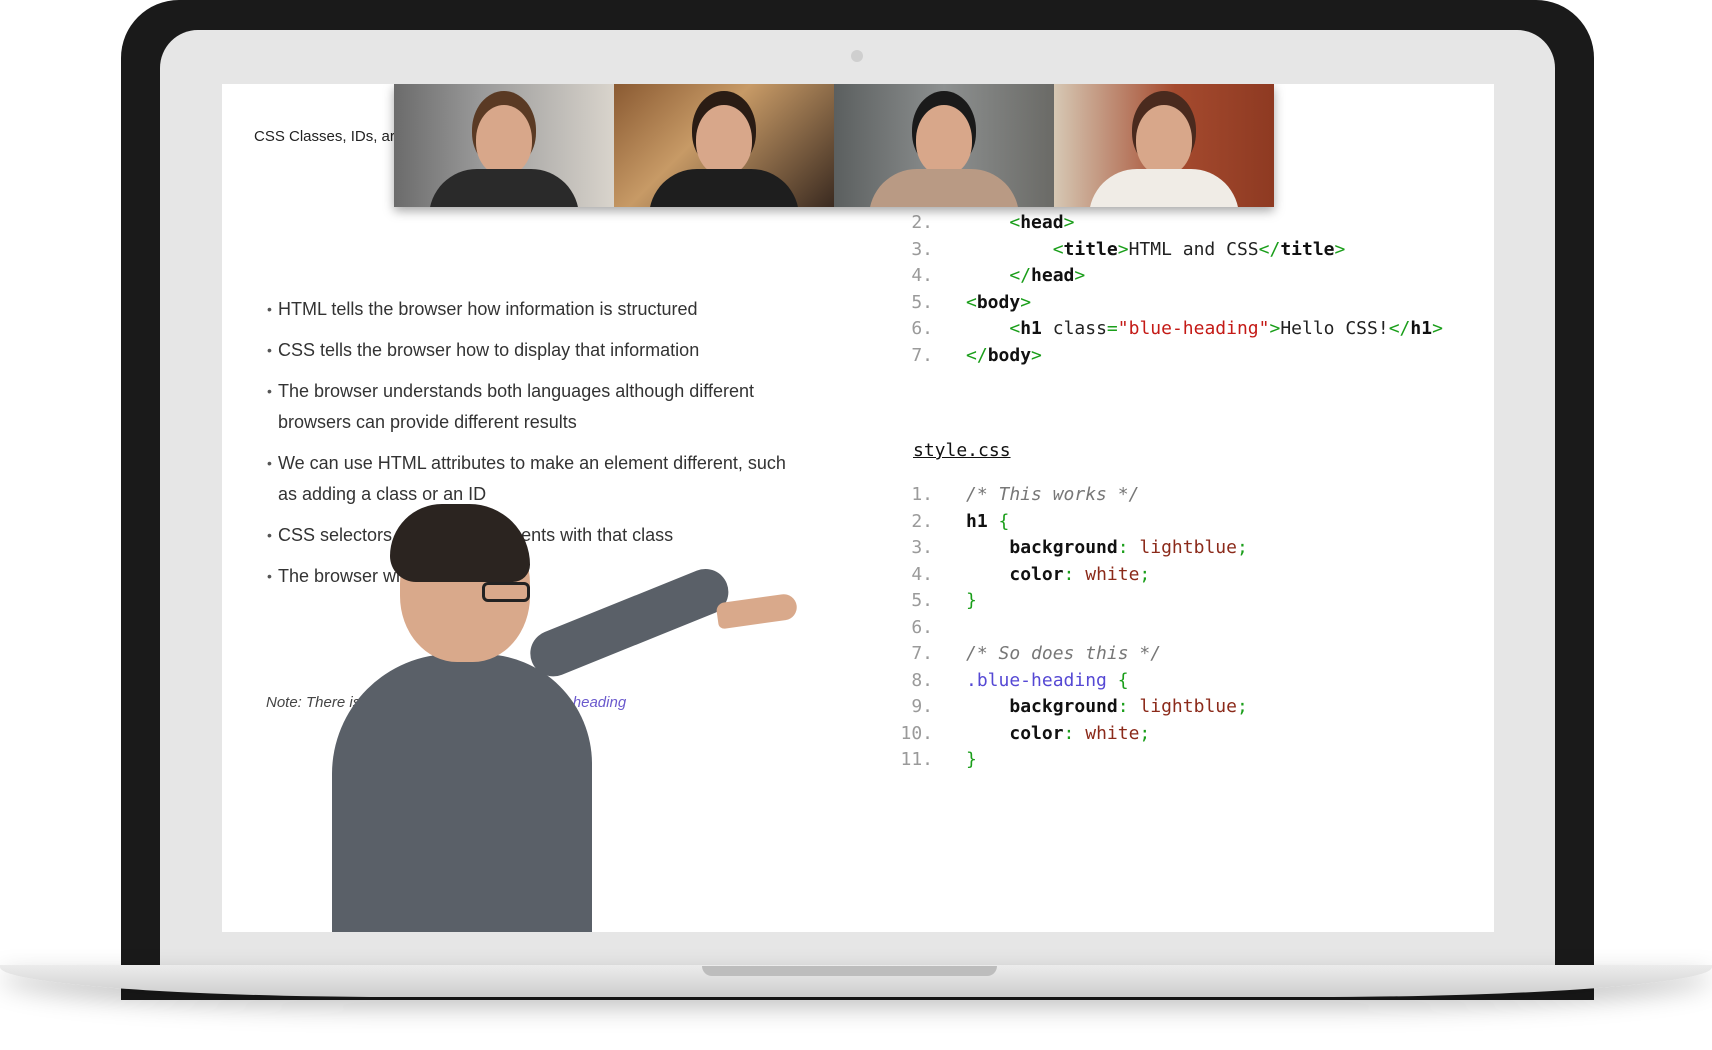 The height and width of the screenshot is (1050, 1712). What do you see at coordinates (1193, 249) in the screenshot?
I see `code-text: HTML and CSS` at bounding box center [1193, 249].